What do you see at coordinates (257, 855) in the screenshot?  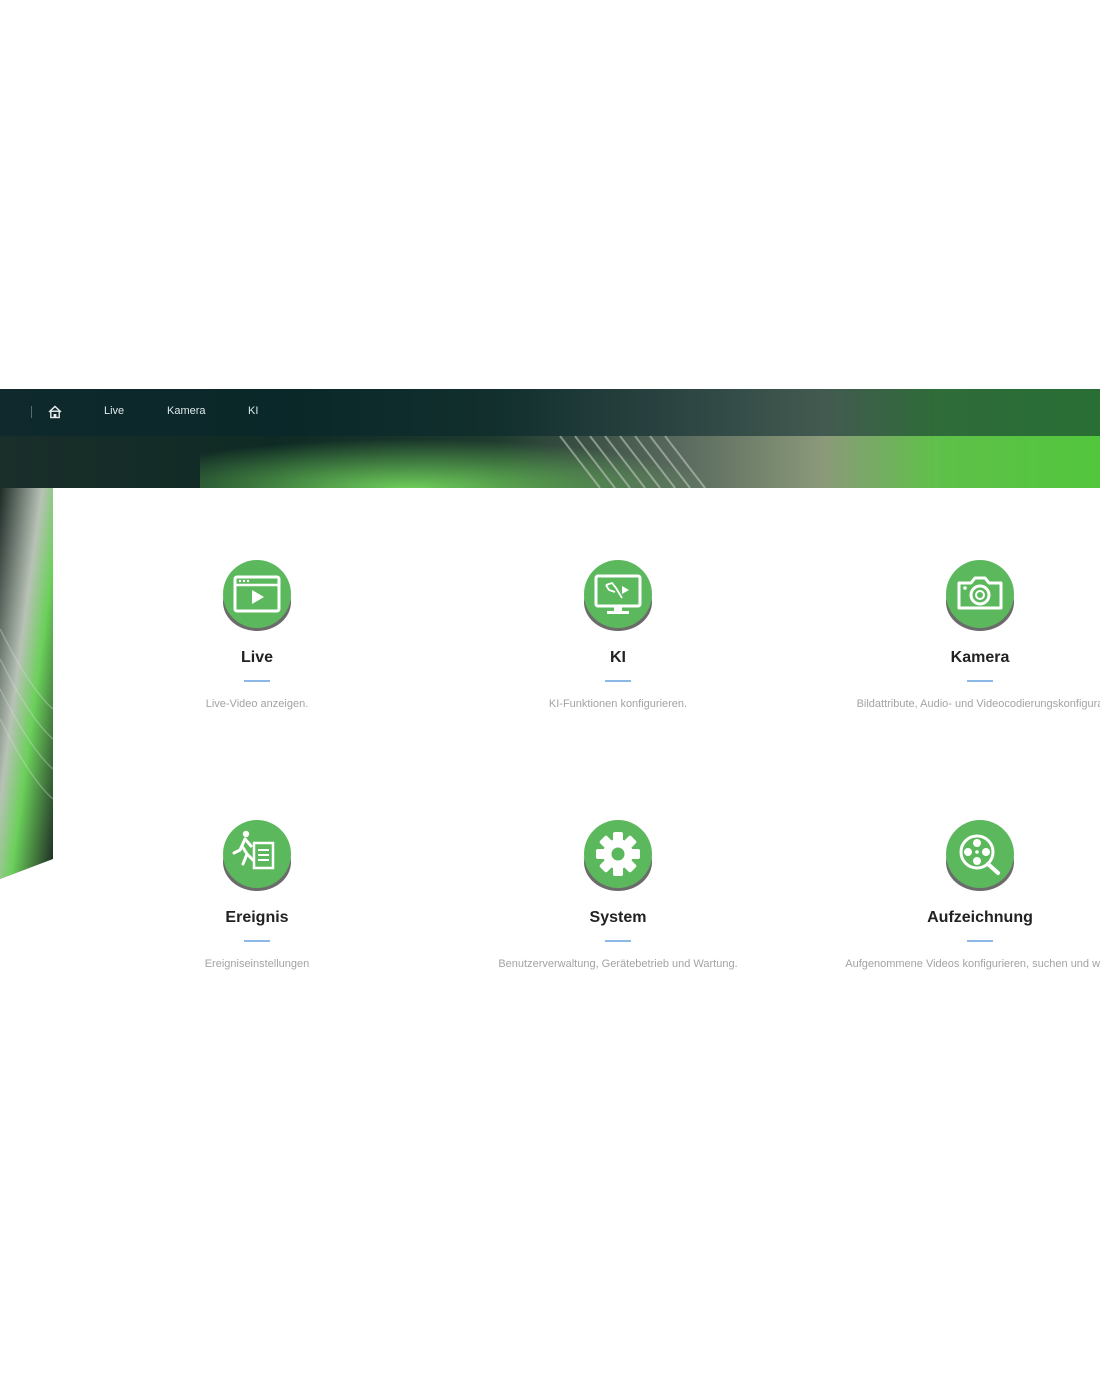 I see `event-icon` at bounding box center [257, 855].